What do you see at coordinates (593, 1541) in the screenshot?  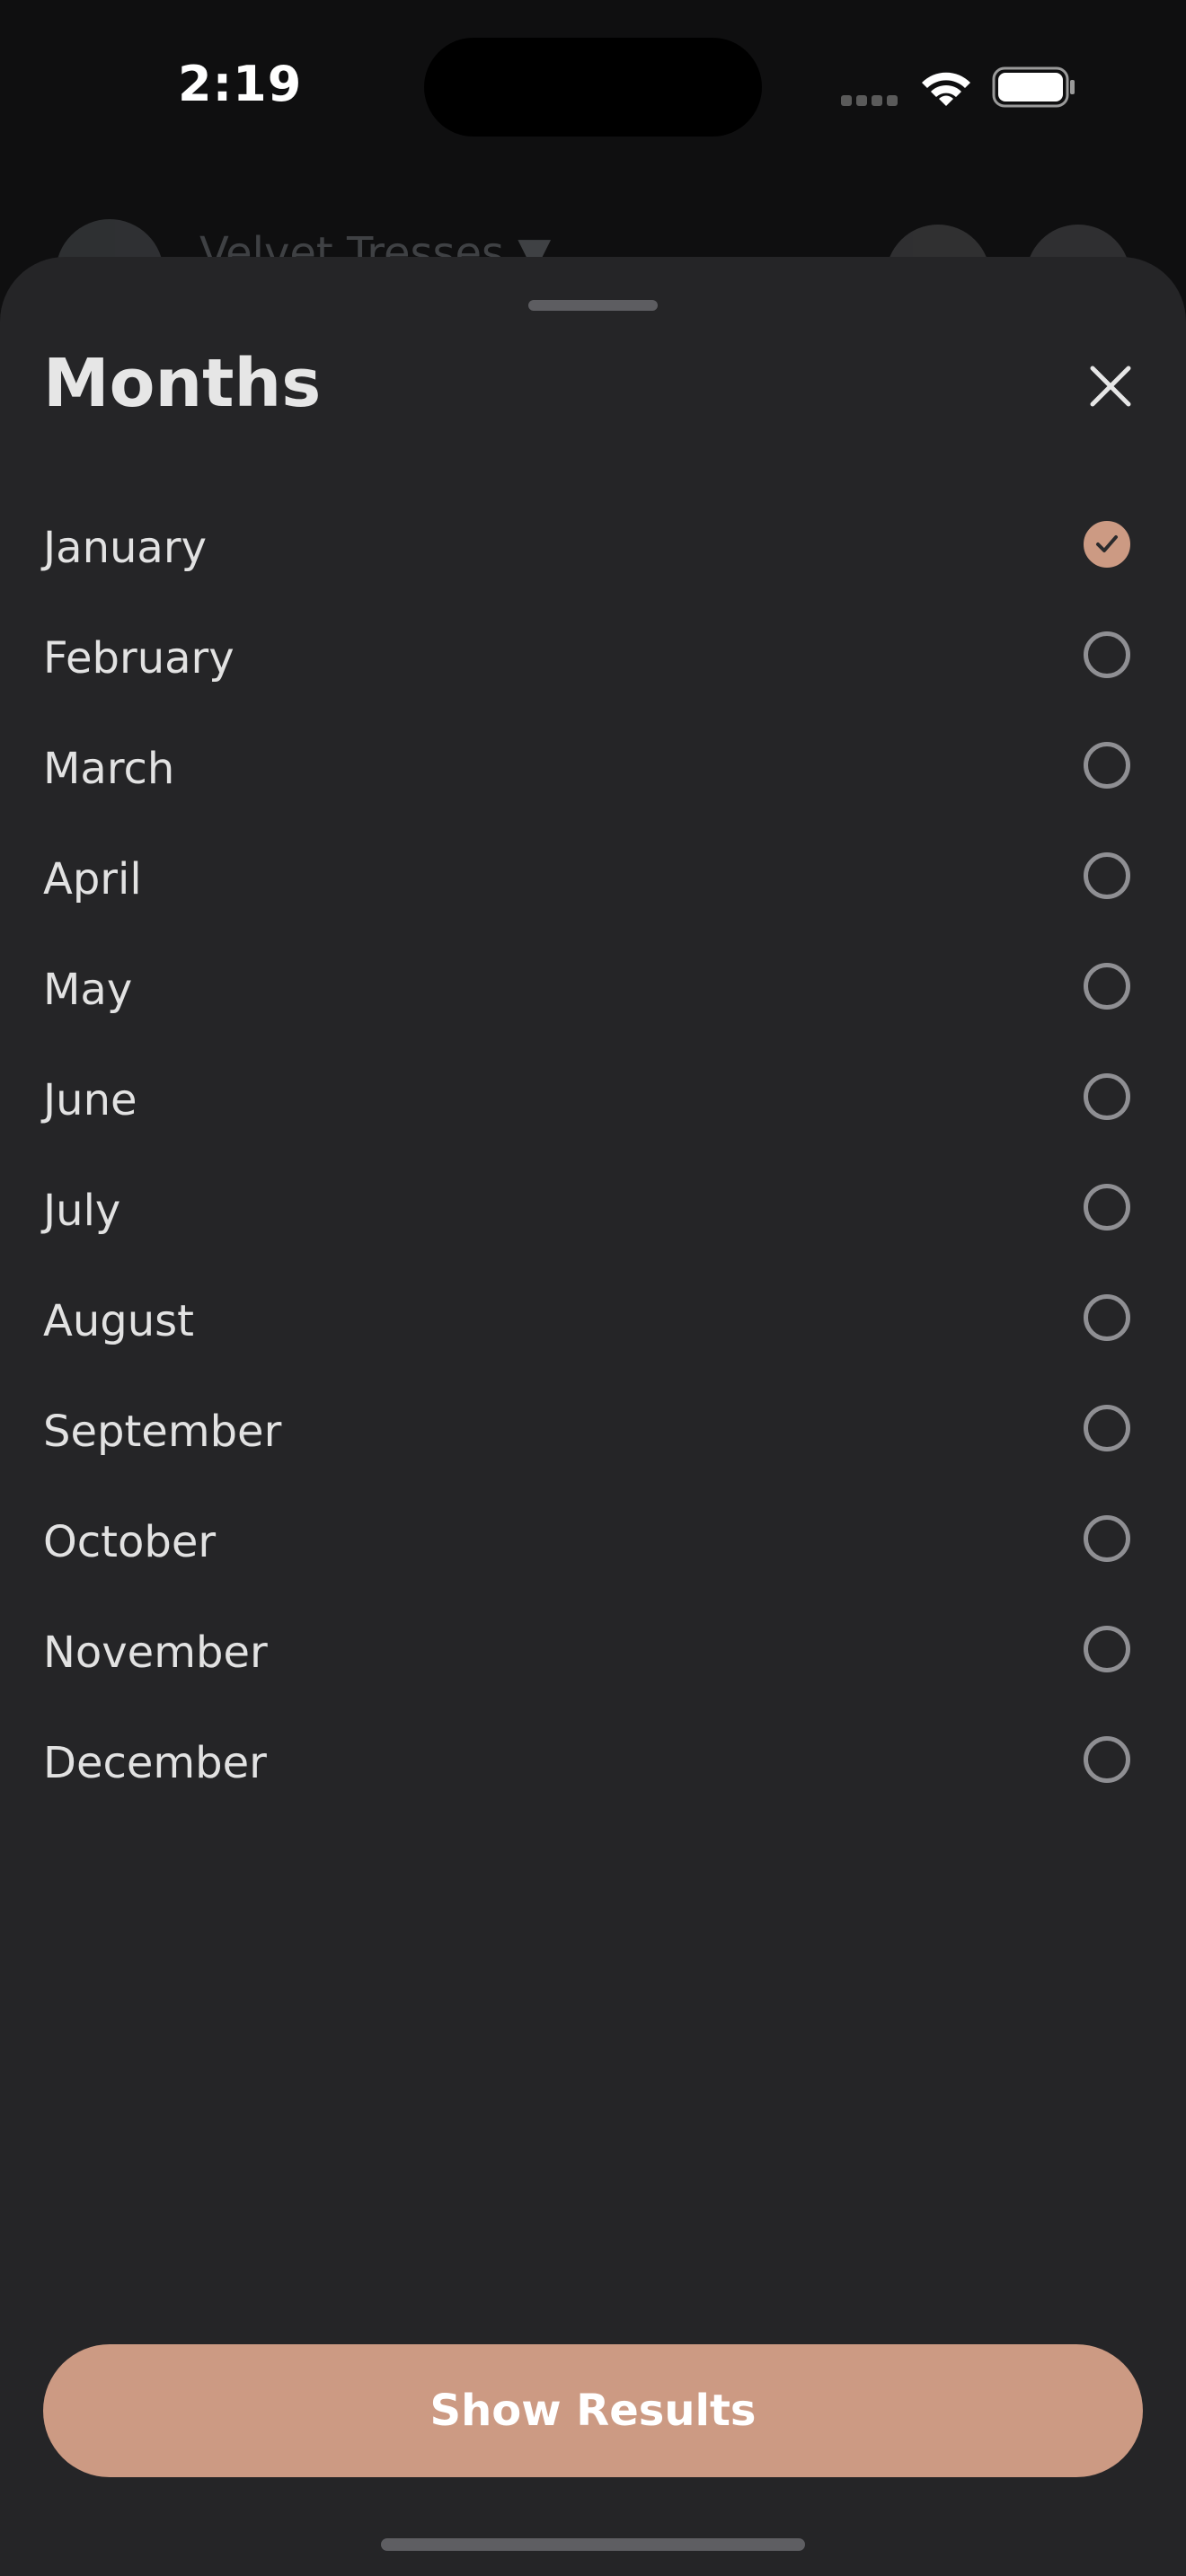 I see `month-option: October` at bounding box center [593, 1541].